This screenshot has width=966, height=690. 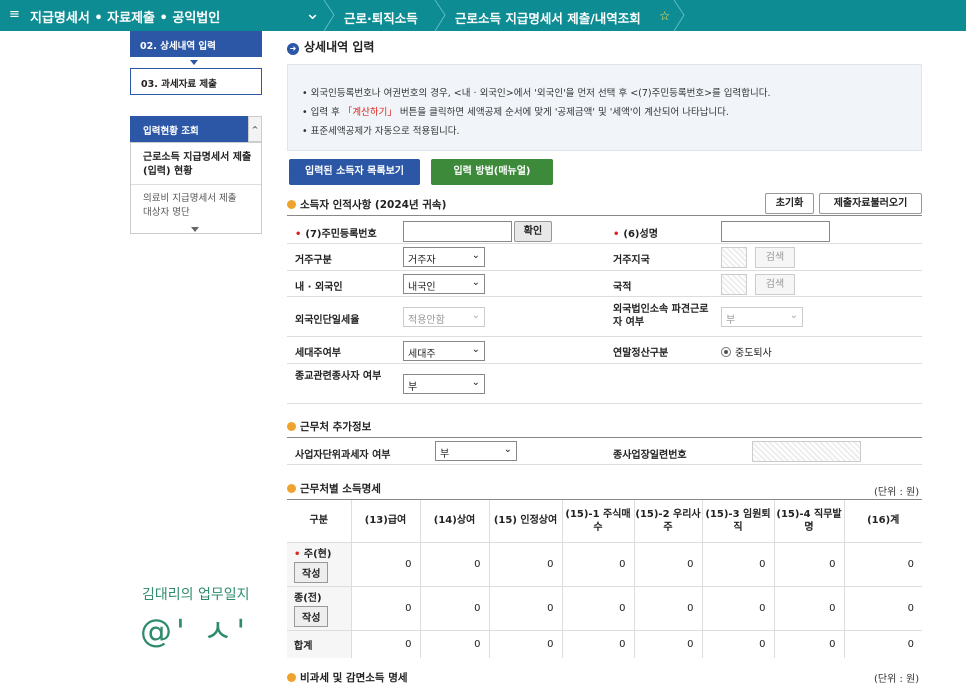 I want to click on scroll-up-icon: ^, so click(x=255, y=129).